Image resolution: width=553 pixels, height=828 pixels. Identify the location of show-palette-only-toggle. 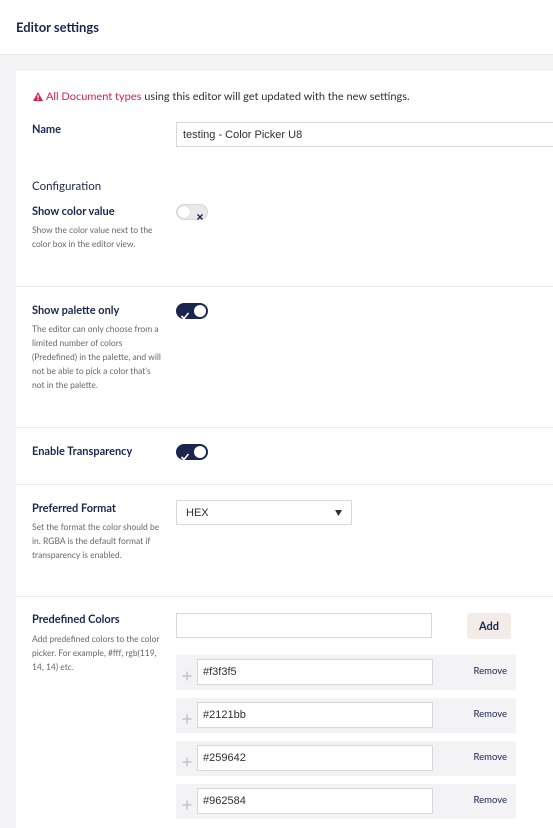
(192, 311).